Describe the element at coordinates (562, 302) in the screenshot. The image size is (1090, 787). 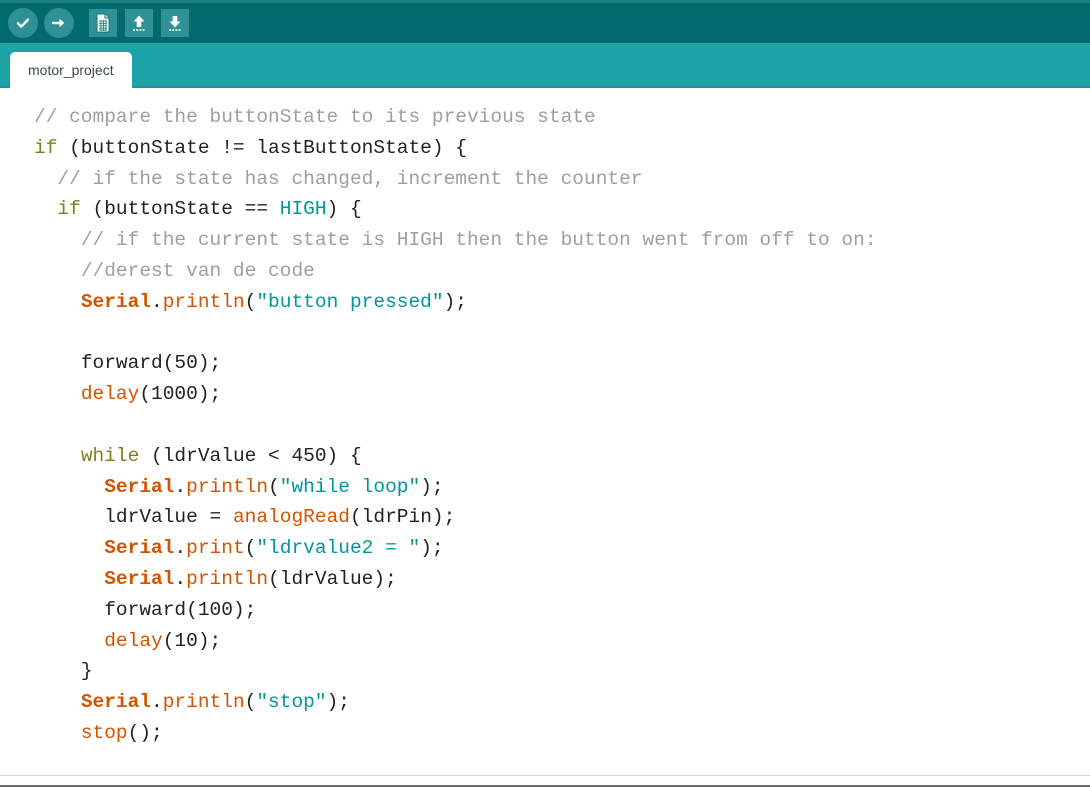
I see `code-line: Serial.println("button pressed");` at that location.